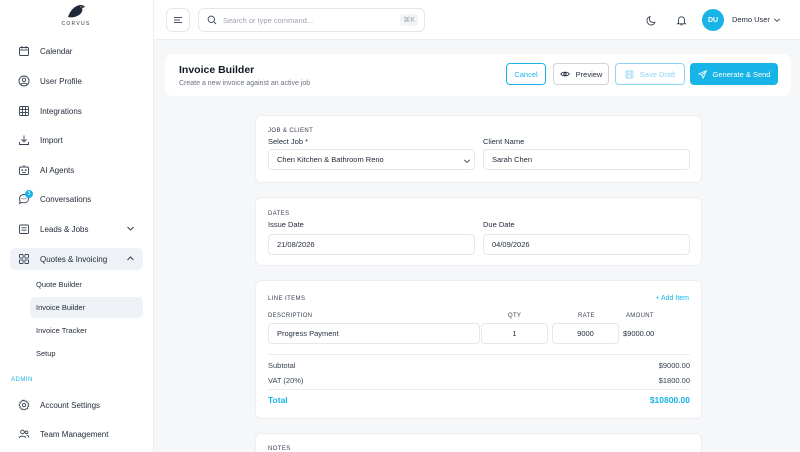 This screenshot has width=800, height=452. I want to click on sidebar-item-label: Team Management, so click(74, 434).